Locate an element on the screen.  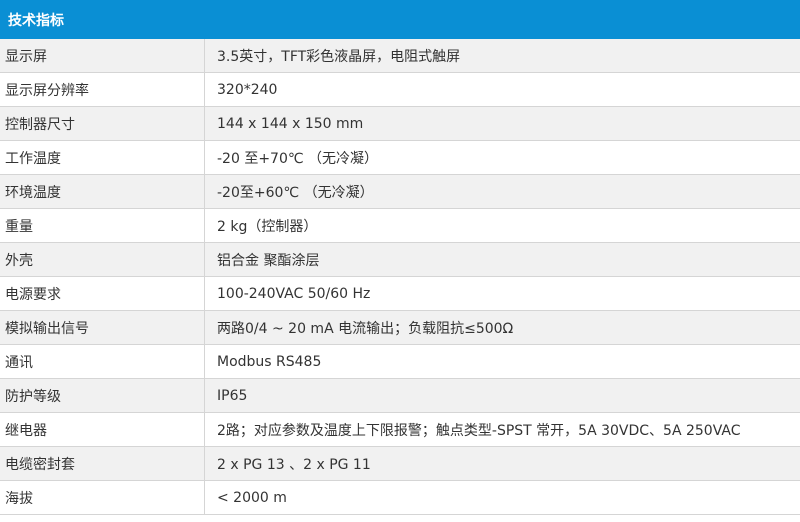
table-row: 电缆密封套 2 x PG 13 、2 x PG 11 is located at coordinates (400, 464).